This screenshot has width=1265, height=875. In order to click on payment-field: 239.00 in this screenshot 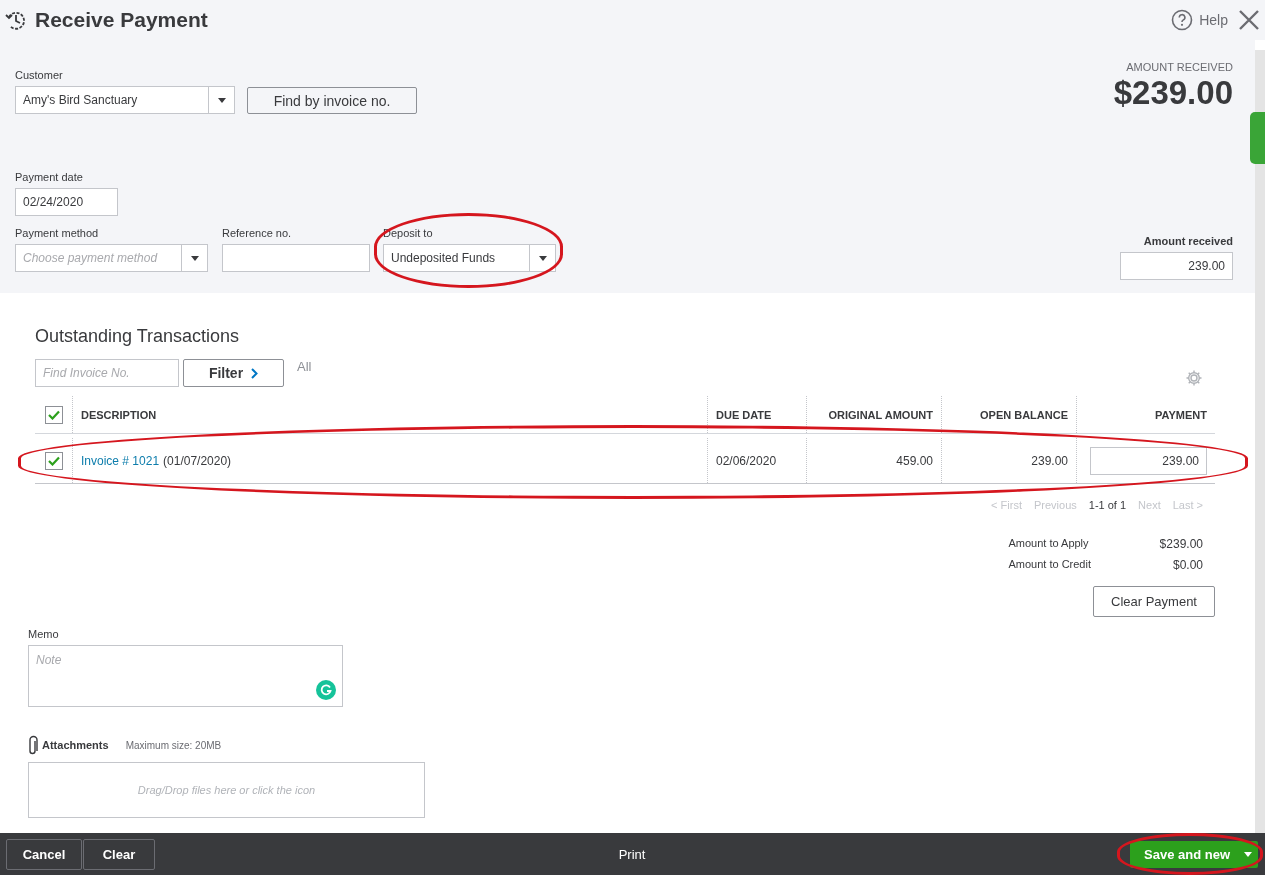, I will do `click(1148, 460)`.